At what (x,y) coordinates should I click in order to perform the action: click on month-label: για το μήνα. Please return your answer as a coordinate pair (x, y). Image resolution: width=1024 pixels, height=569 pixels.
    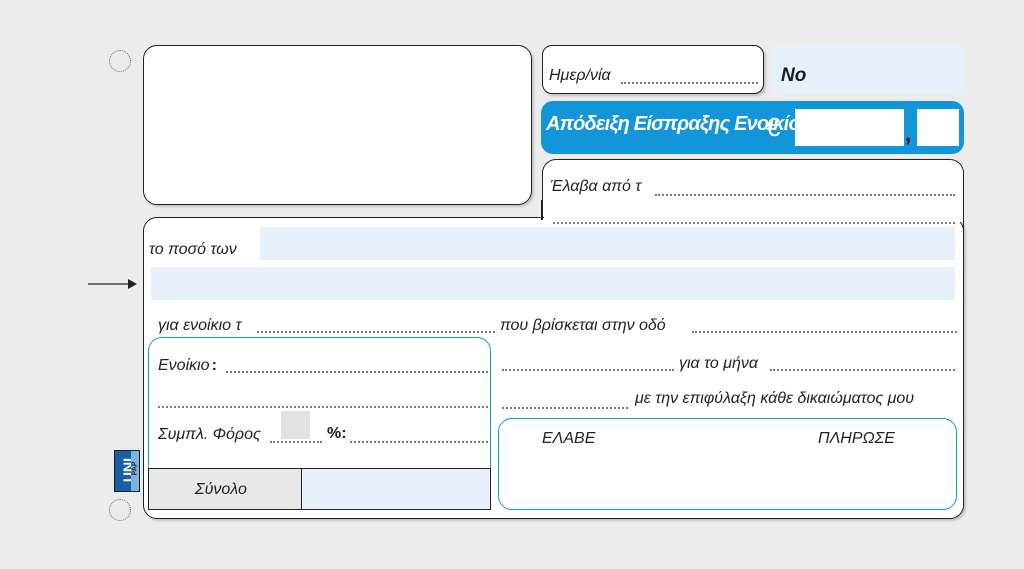
    Looking at the image, I should click on (718, 363).